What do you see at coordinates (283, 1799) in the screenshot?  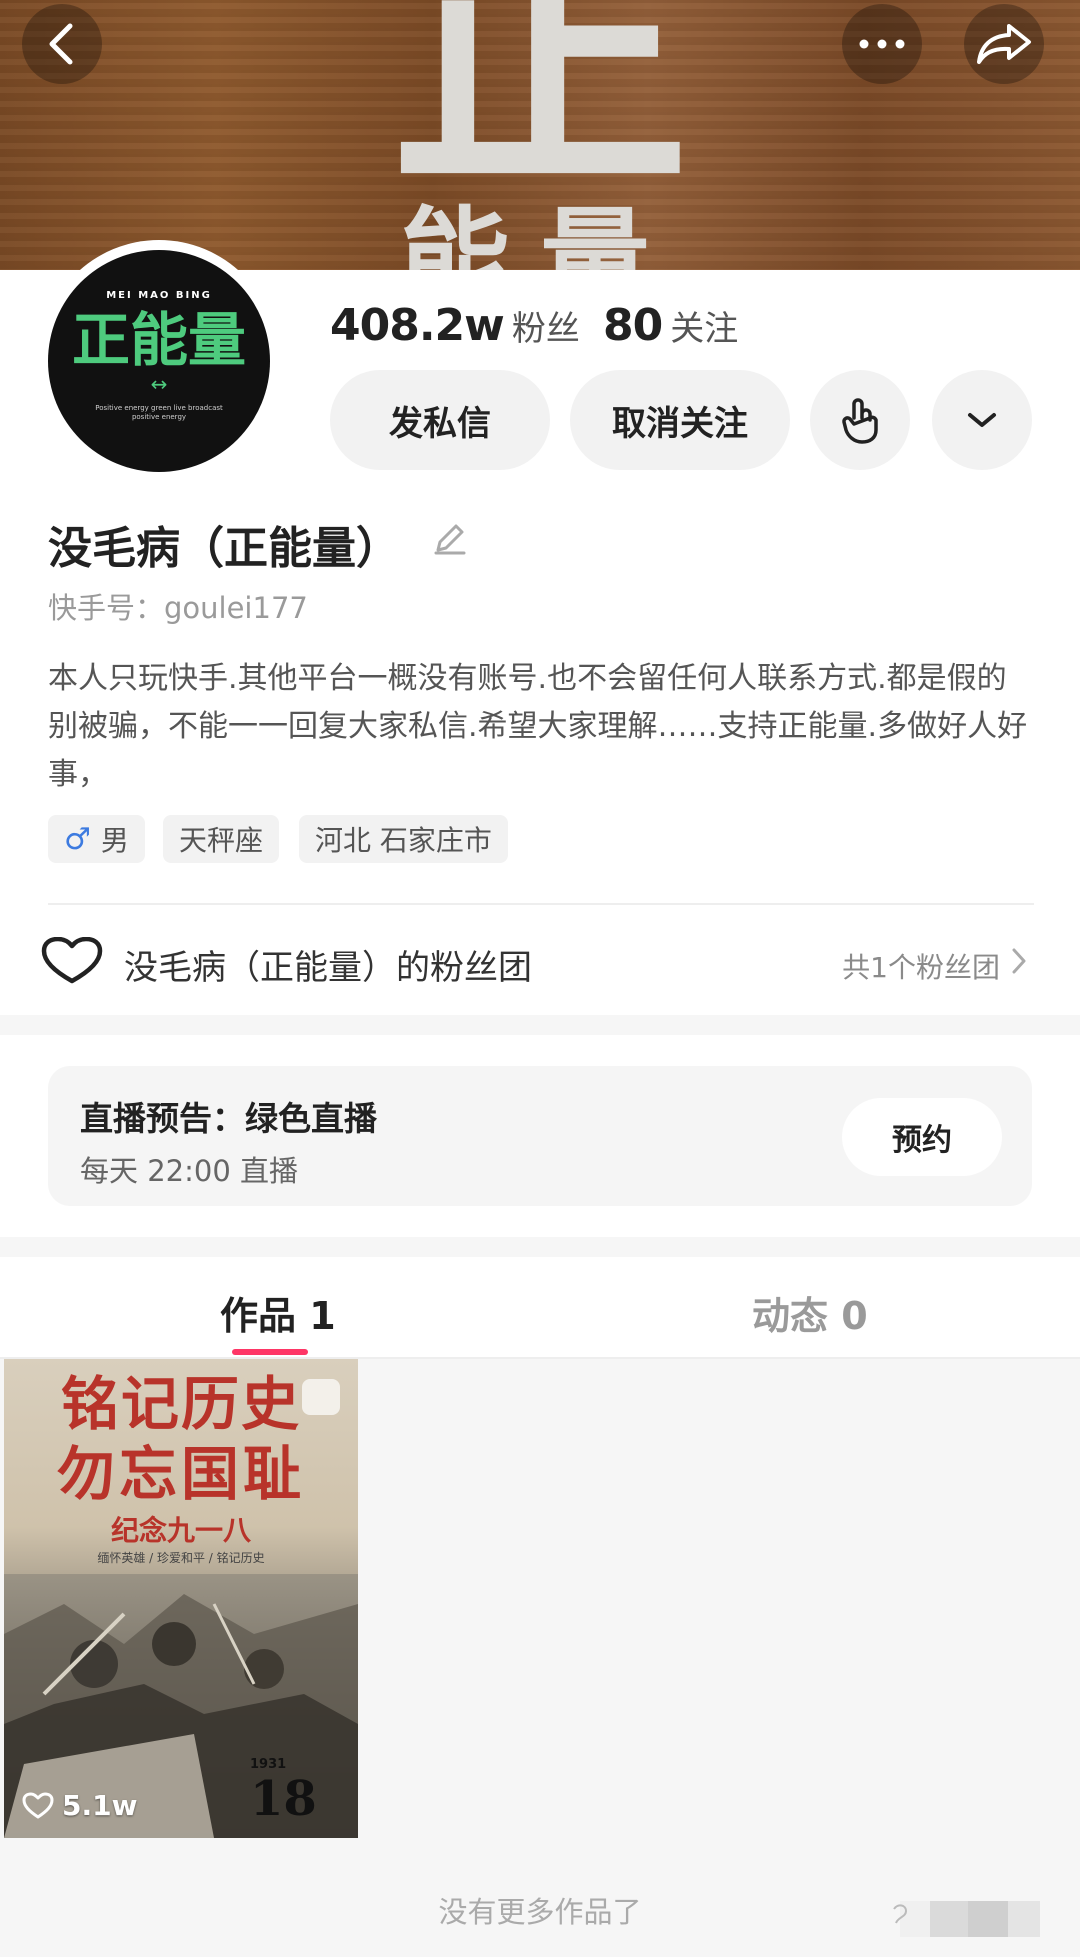 I see `work-day: 18` at bounding box center [283, 1799].